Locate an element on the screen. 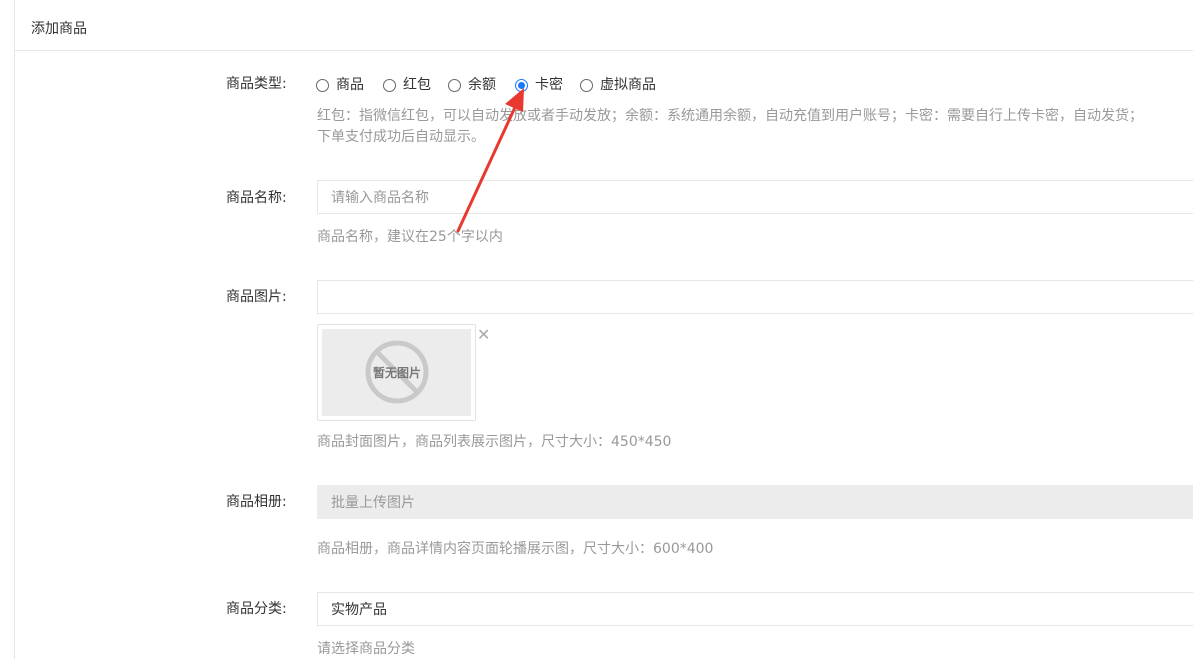  product-category-label: 商品分类: is located at coordinates (256, 609).